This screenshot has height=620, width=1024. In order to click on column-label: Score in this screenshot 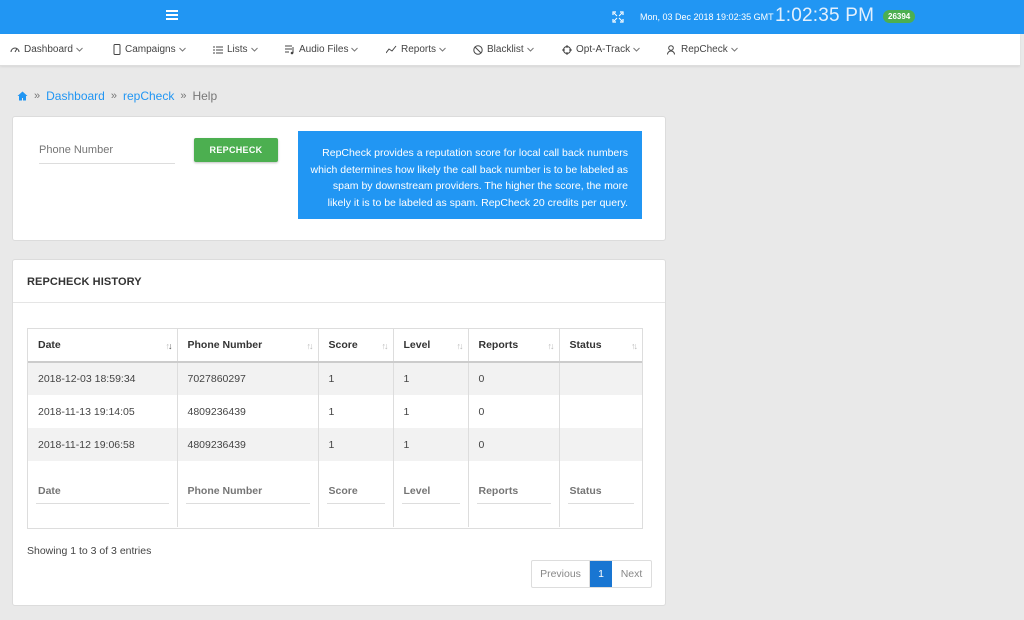, I will do `click(343, 345)`.